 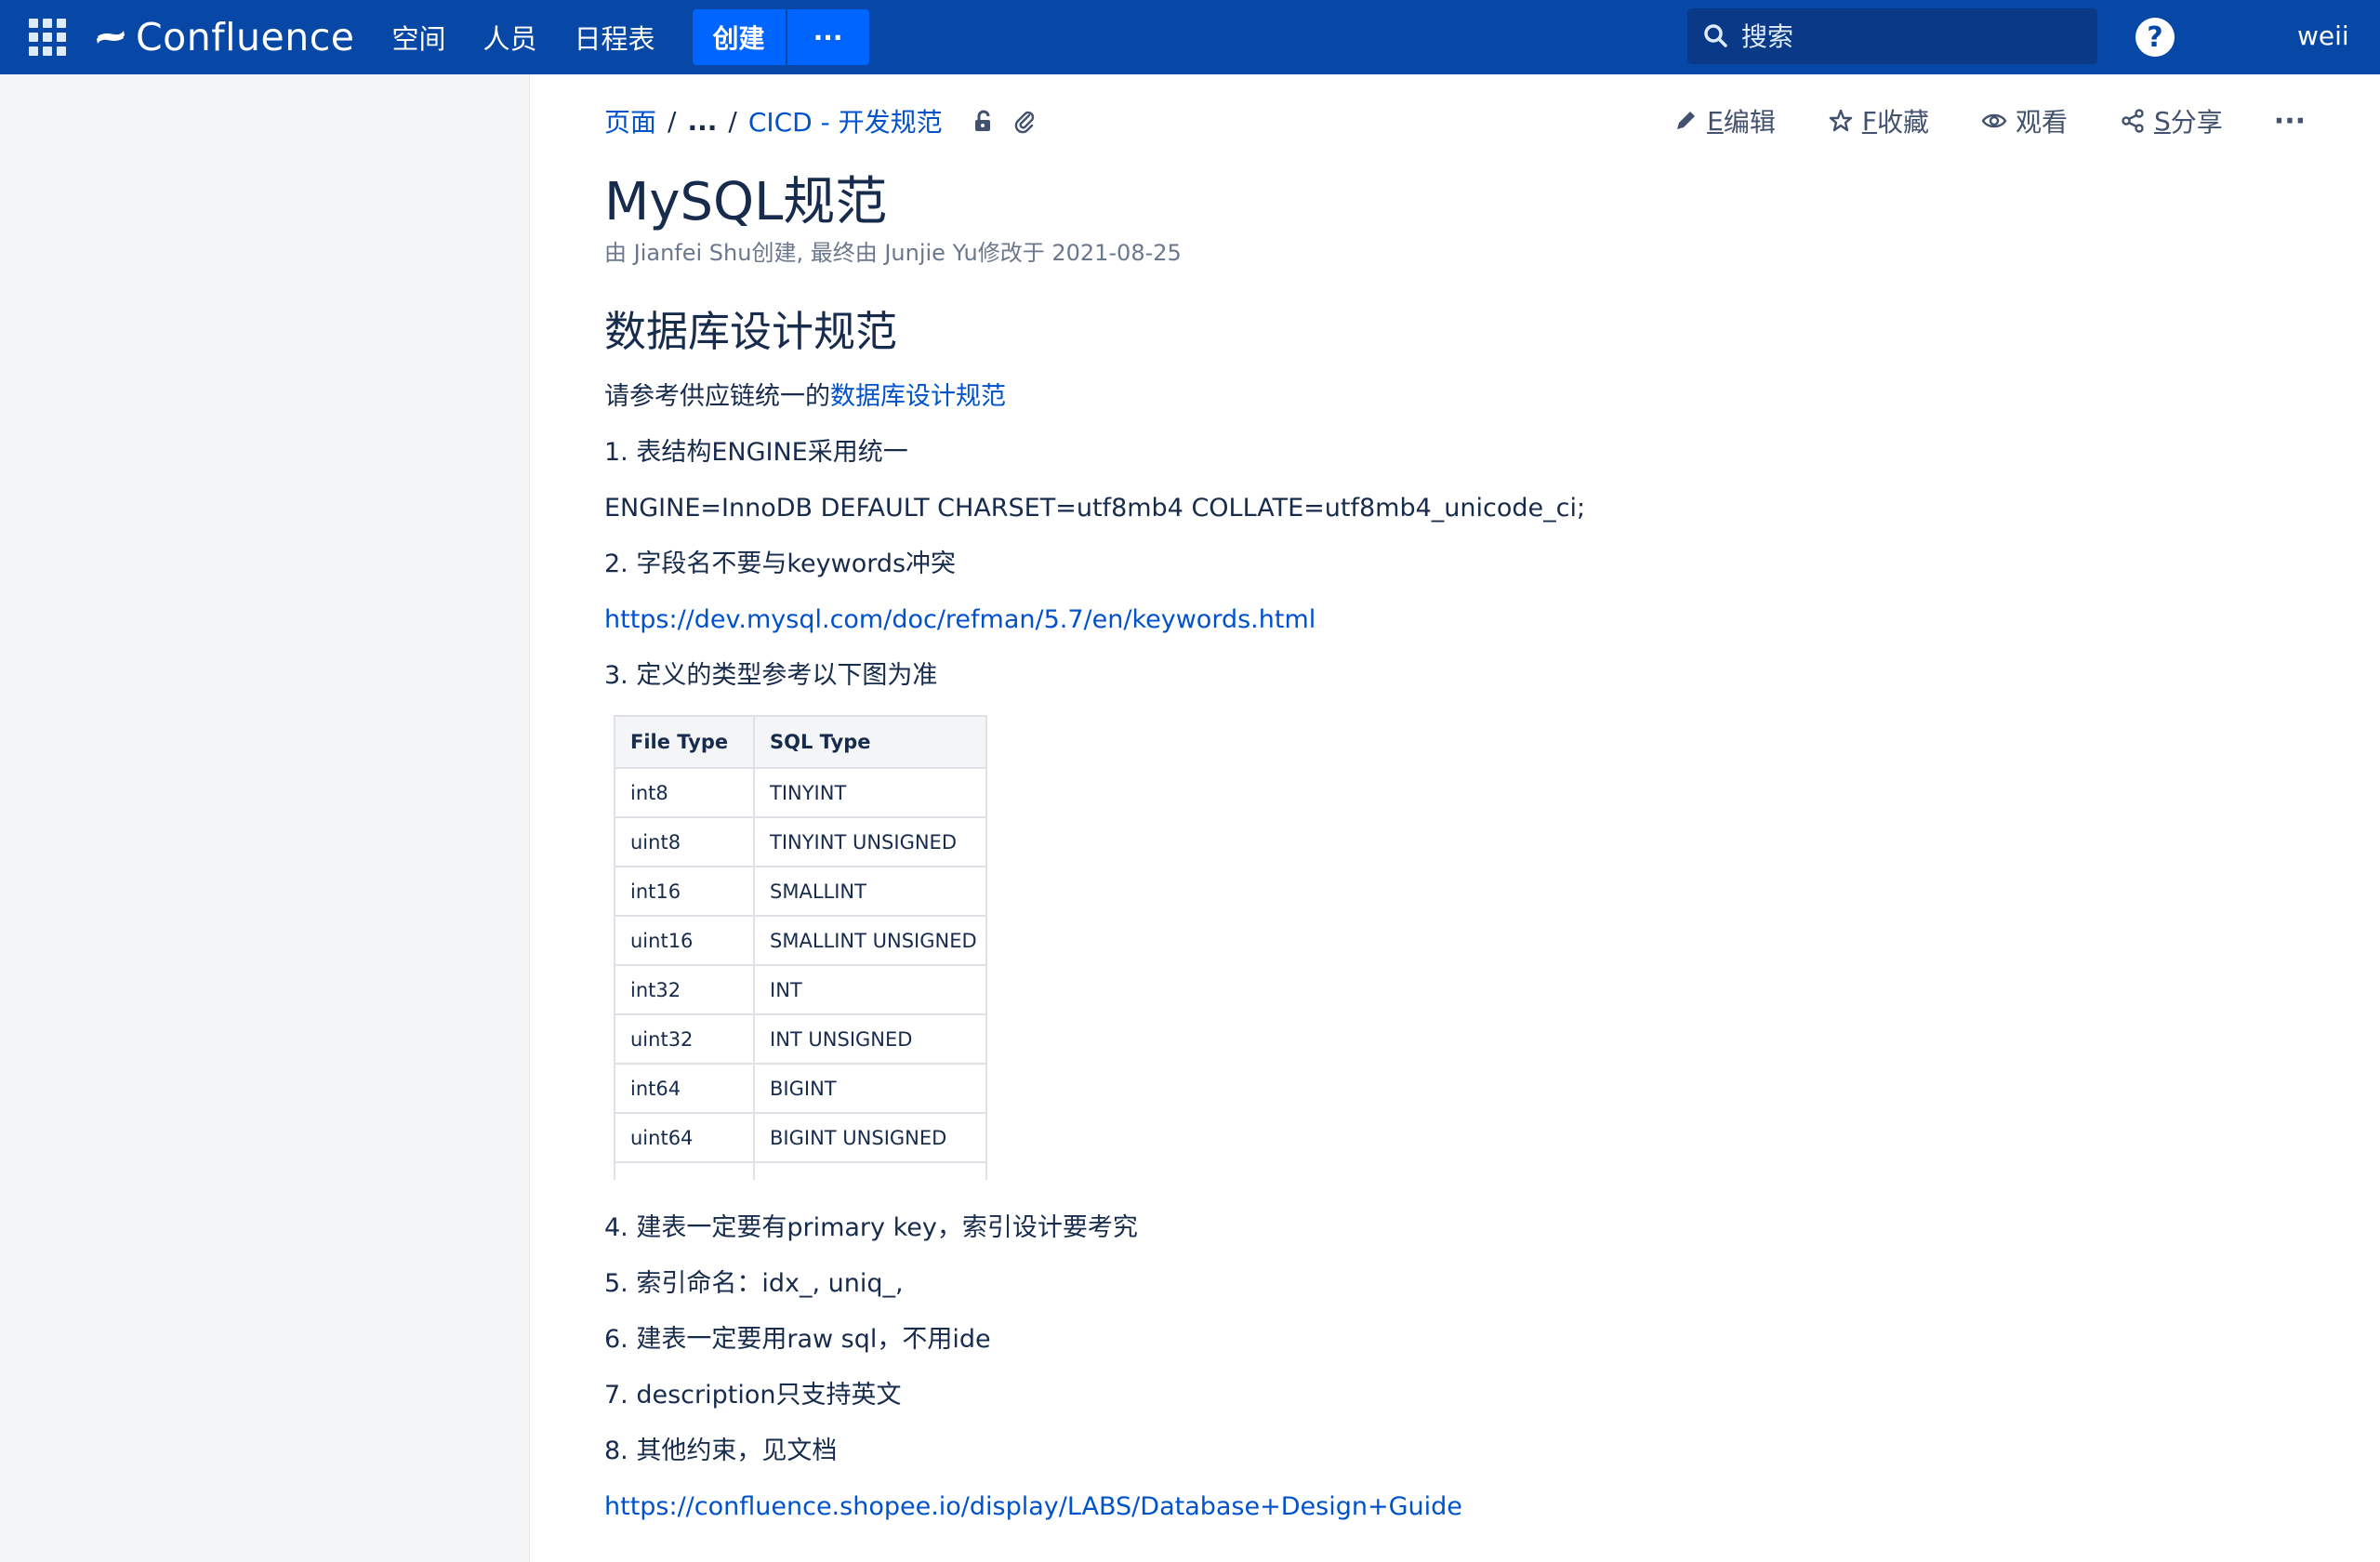 I want to click on table-cell: TINYINT UNSIGNED, so click(x=870, y=841).